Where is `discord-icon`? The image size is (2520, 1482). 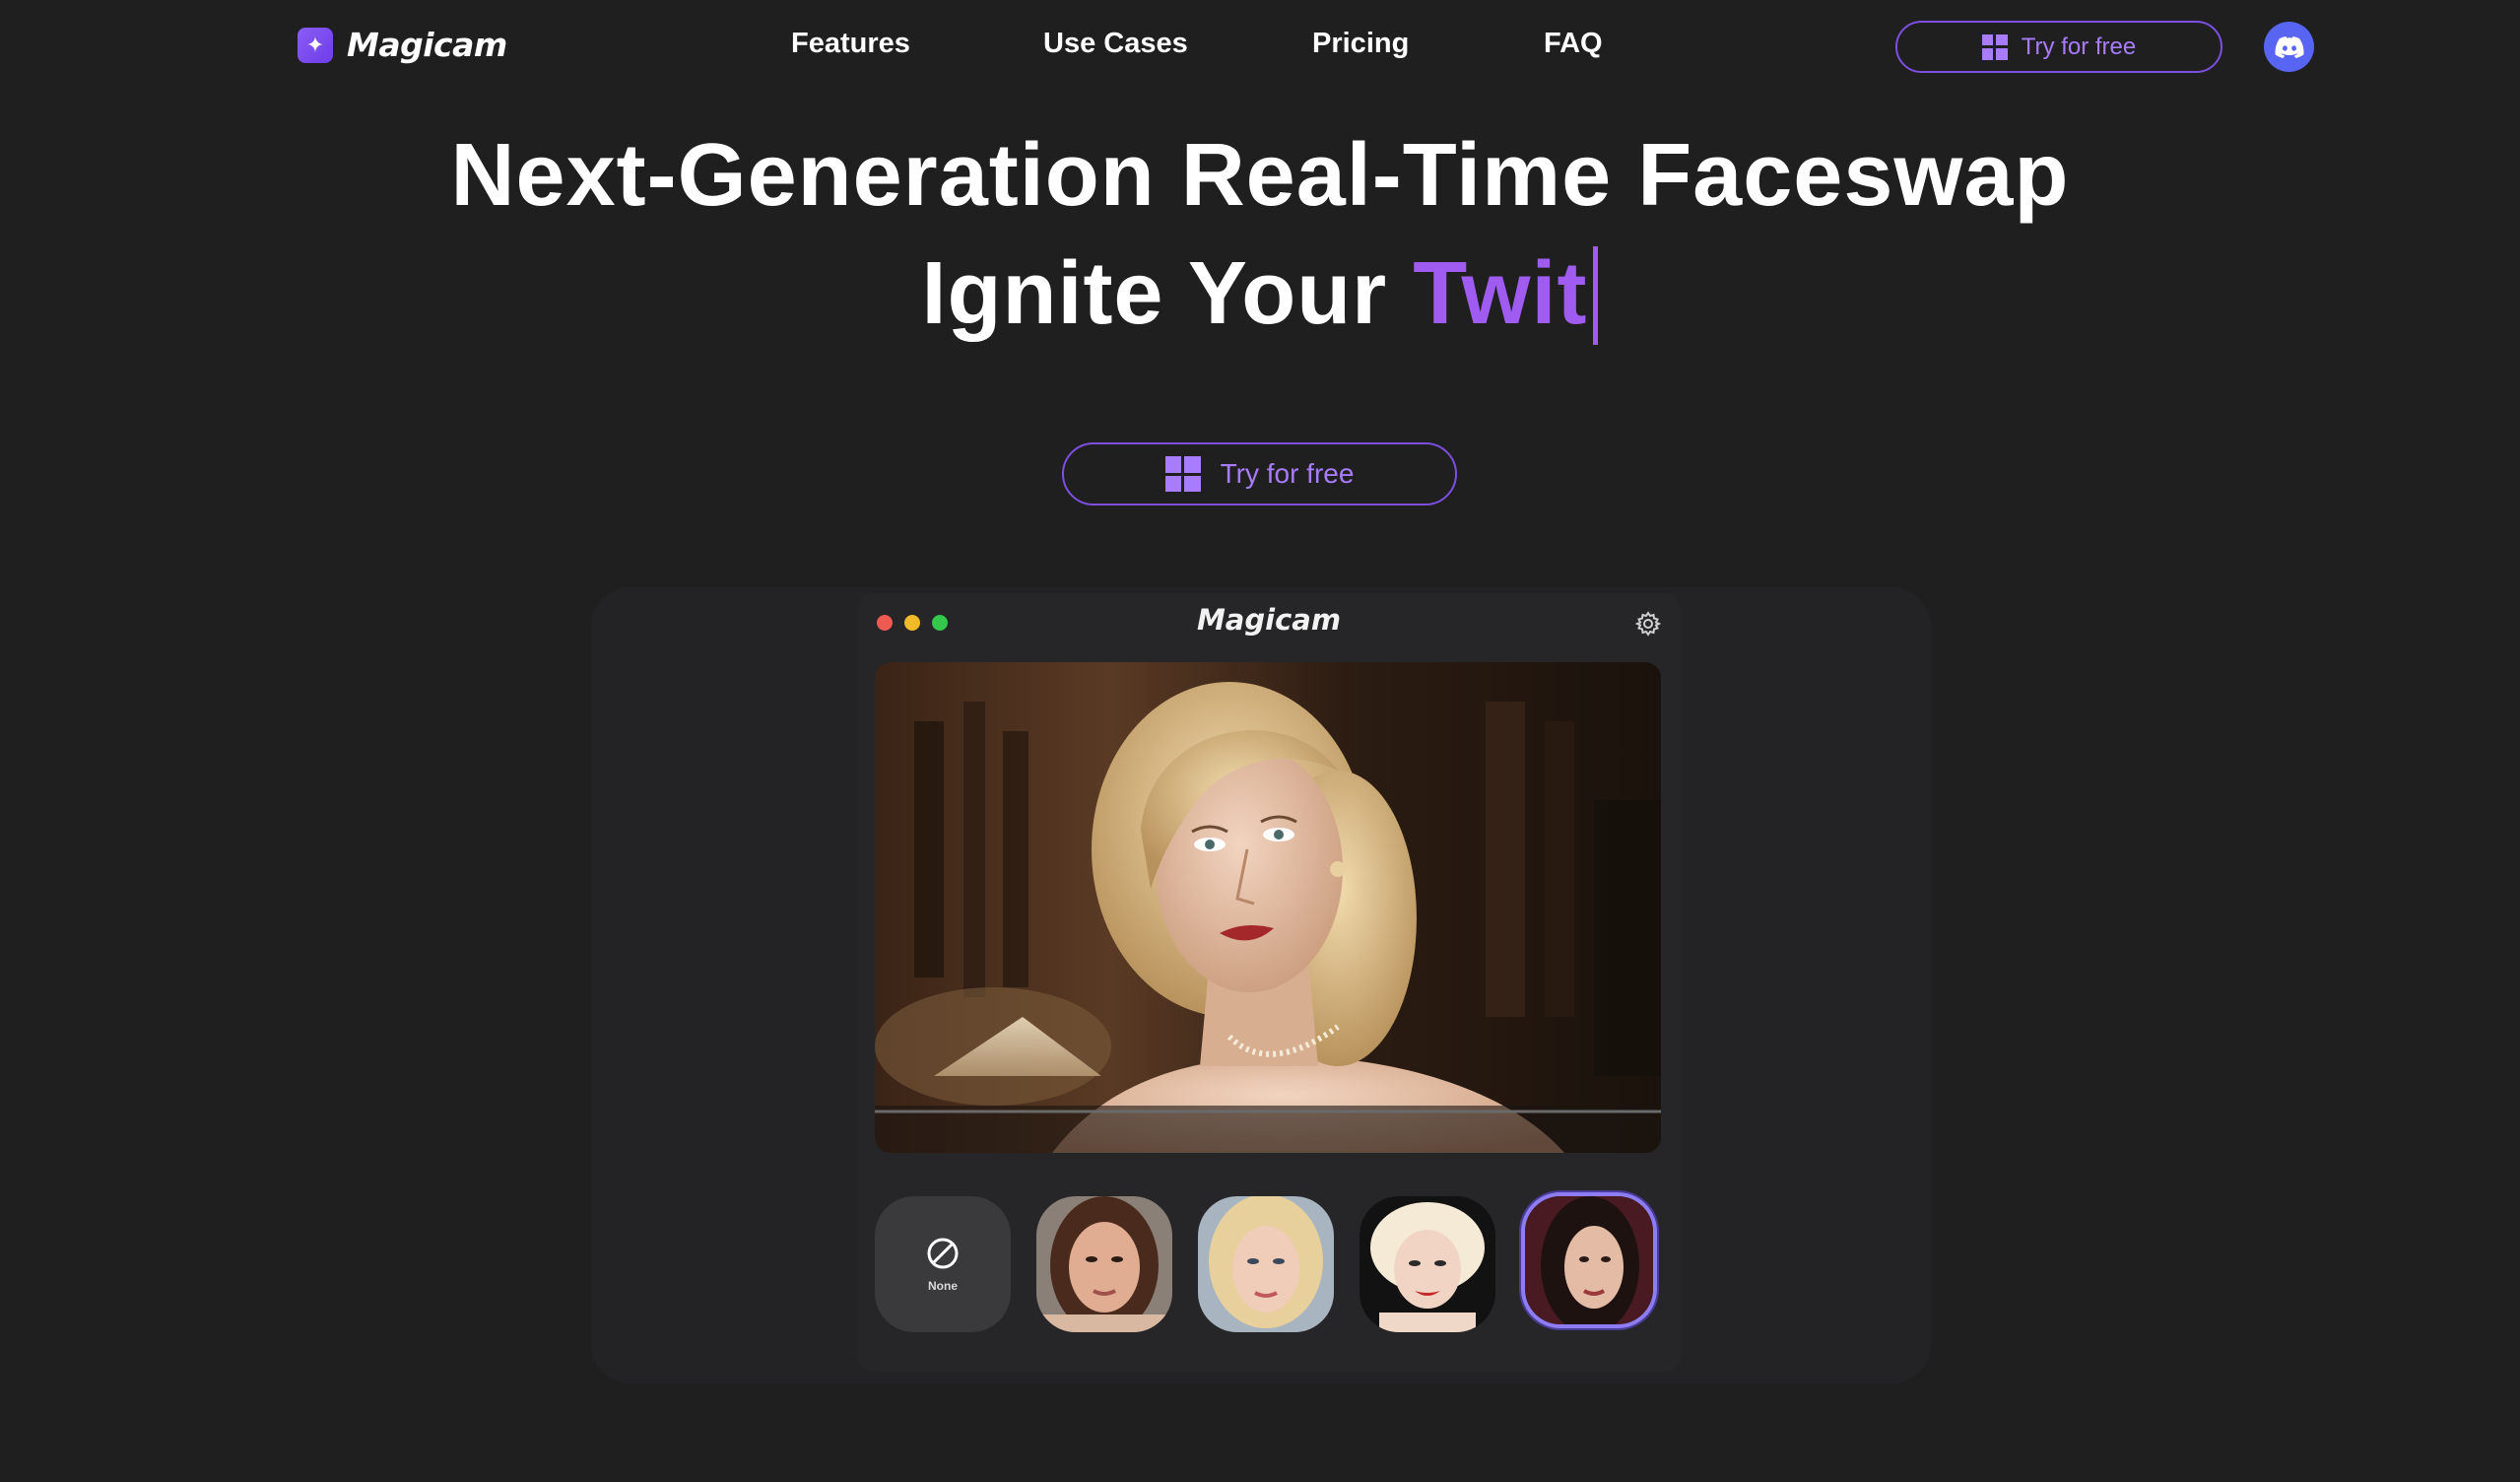 discord-icon is located at coordinates (2289, 46).